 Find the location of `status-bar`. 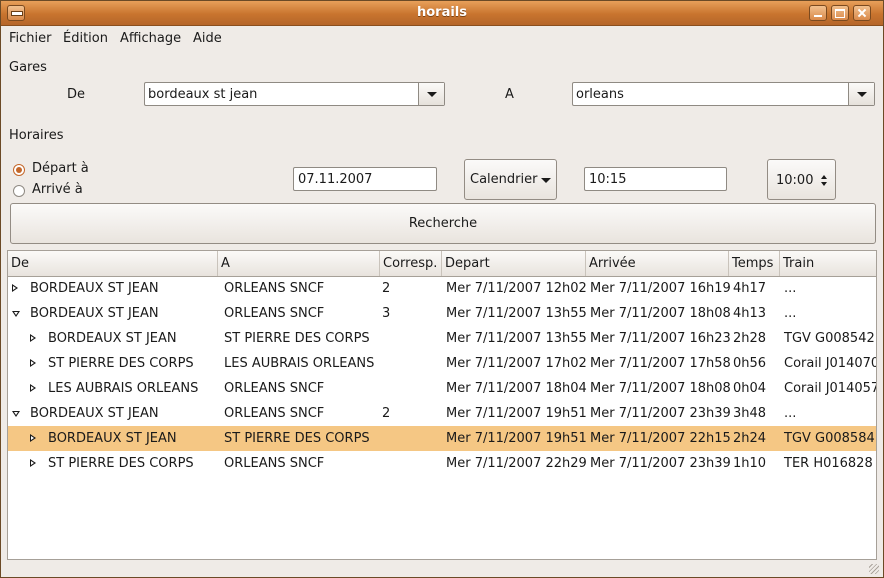

status-bar is located at coordinates (442, 569).